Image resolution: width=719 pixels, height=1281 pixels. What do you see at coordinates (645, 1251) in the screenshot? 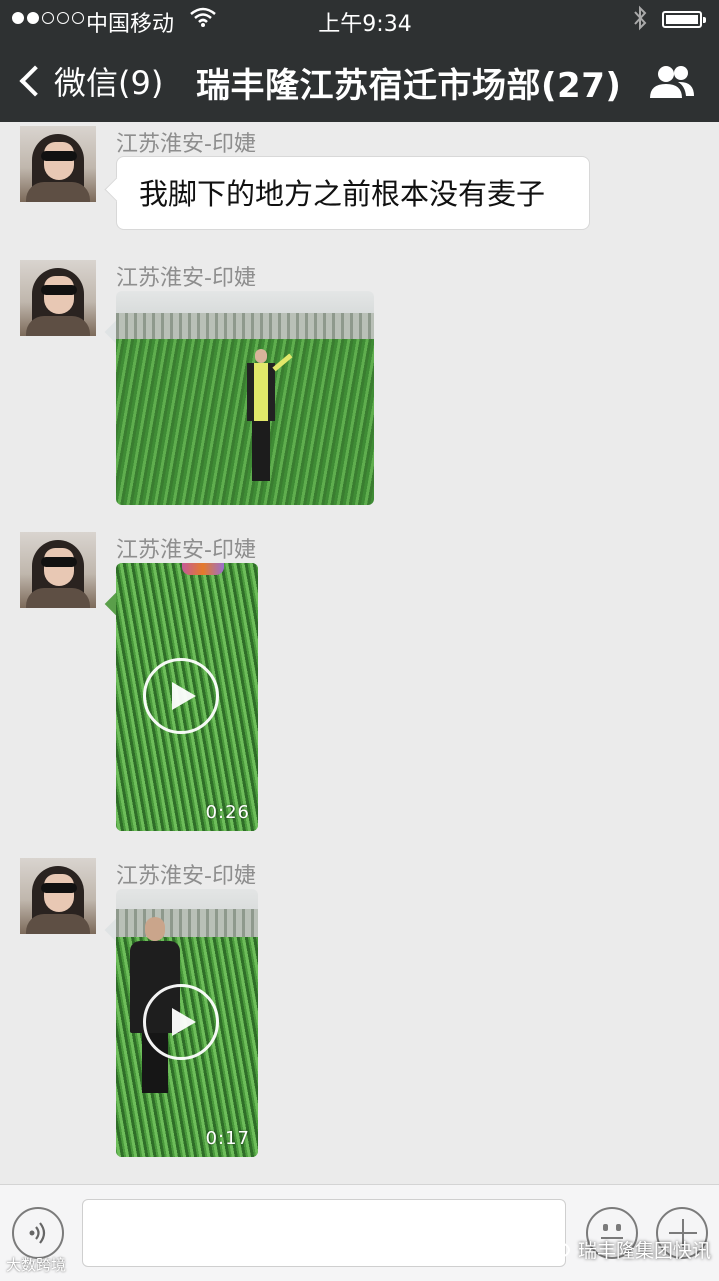
I see `watermark-right-text: 瑞丰隆集团快讯` at bounding box center [645, 1251].